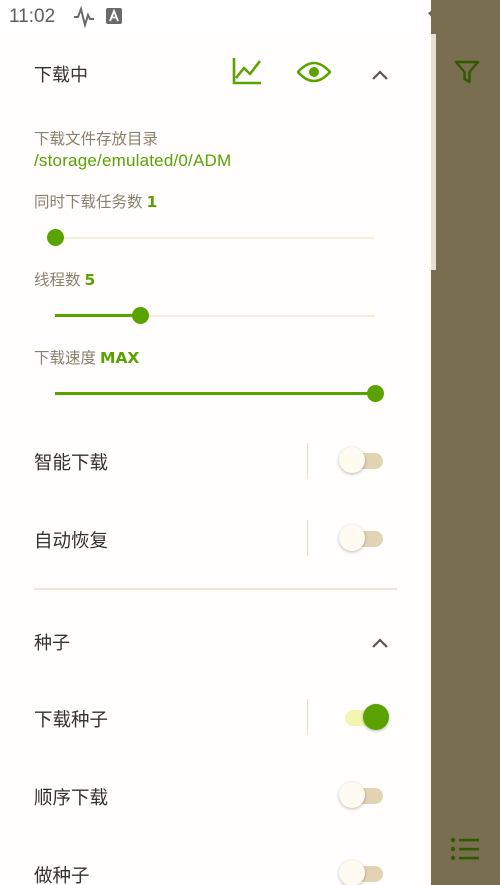 Image resolution: width=500 pixels, height=885 pixels. What do you see at coordinates (247, 73) in the screenshot?
I see `chart-icon` at bounding box center [247, 73].